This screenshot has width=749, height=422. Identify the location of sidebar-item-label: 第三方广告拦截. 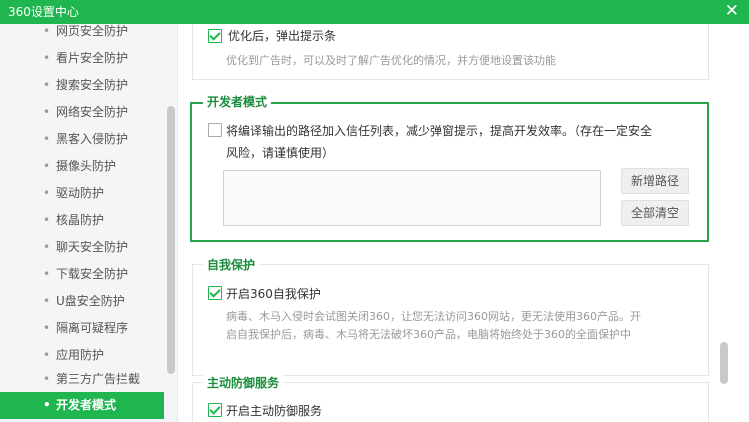
(98, 379).